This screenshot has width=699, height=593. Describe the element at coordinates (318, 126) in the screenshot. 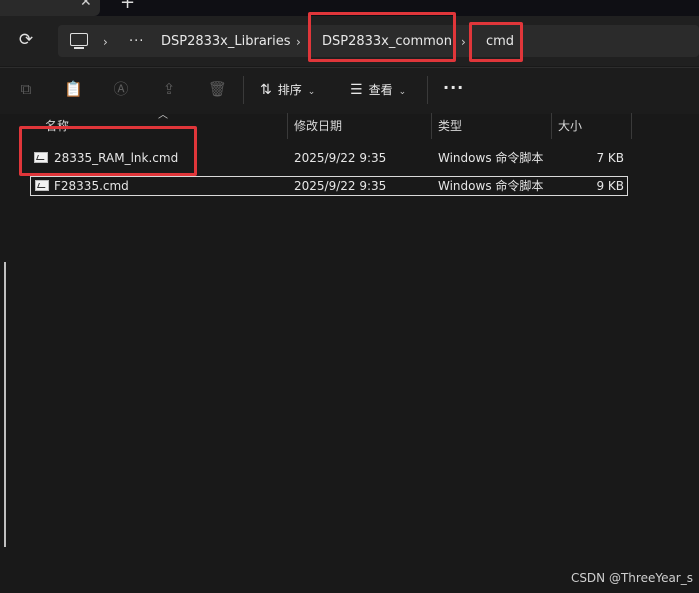

I see `column-header-modified: 修改日期` at that location.